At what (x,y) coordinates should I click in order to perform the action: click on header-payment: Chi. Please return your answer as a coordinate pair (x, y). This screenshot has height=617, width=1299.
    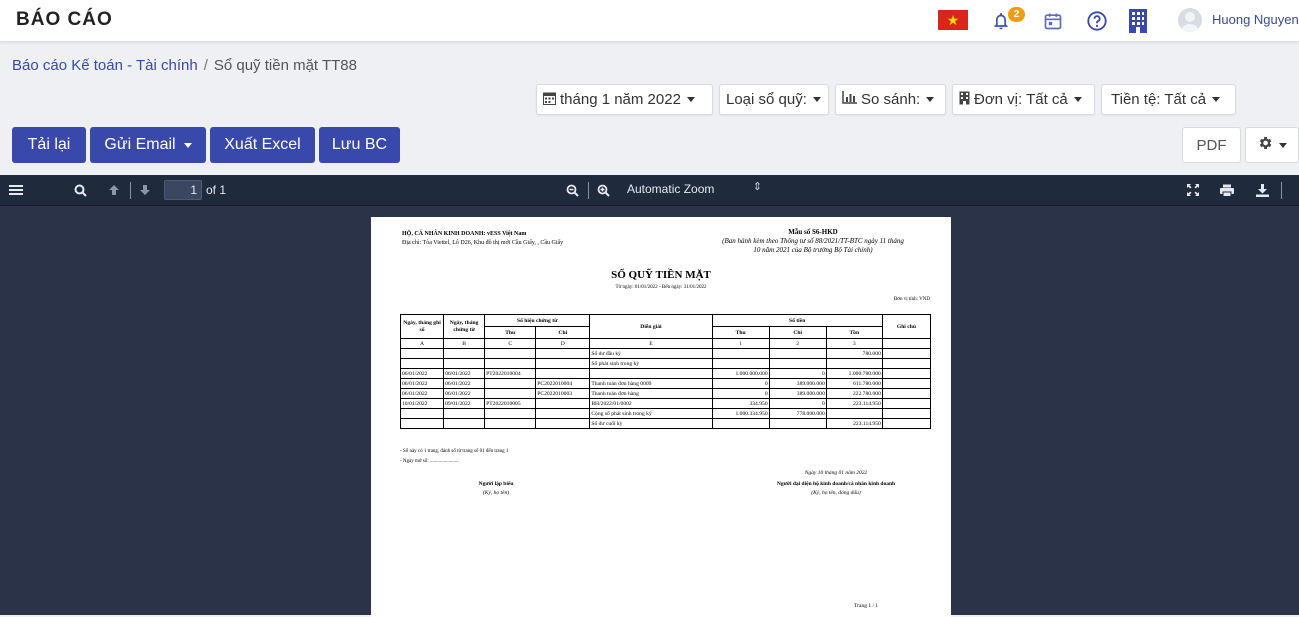
    Looking at the image, I should click on (563, 332).